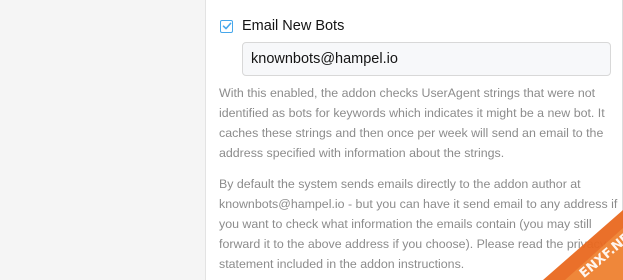 The width and height of the screenshot is (623, 280). I want to click on email-new-bots-option: Email New Bots, so click(282, 26).